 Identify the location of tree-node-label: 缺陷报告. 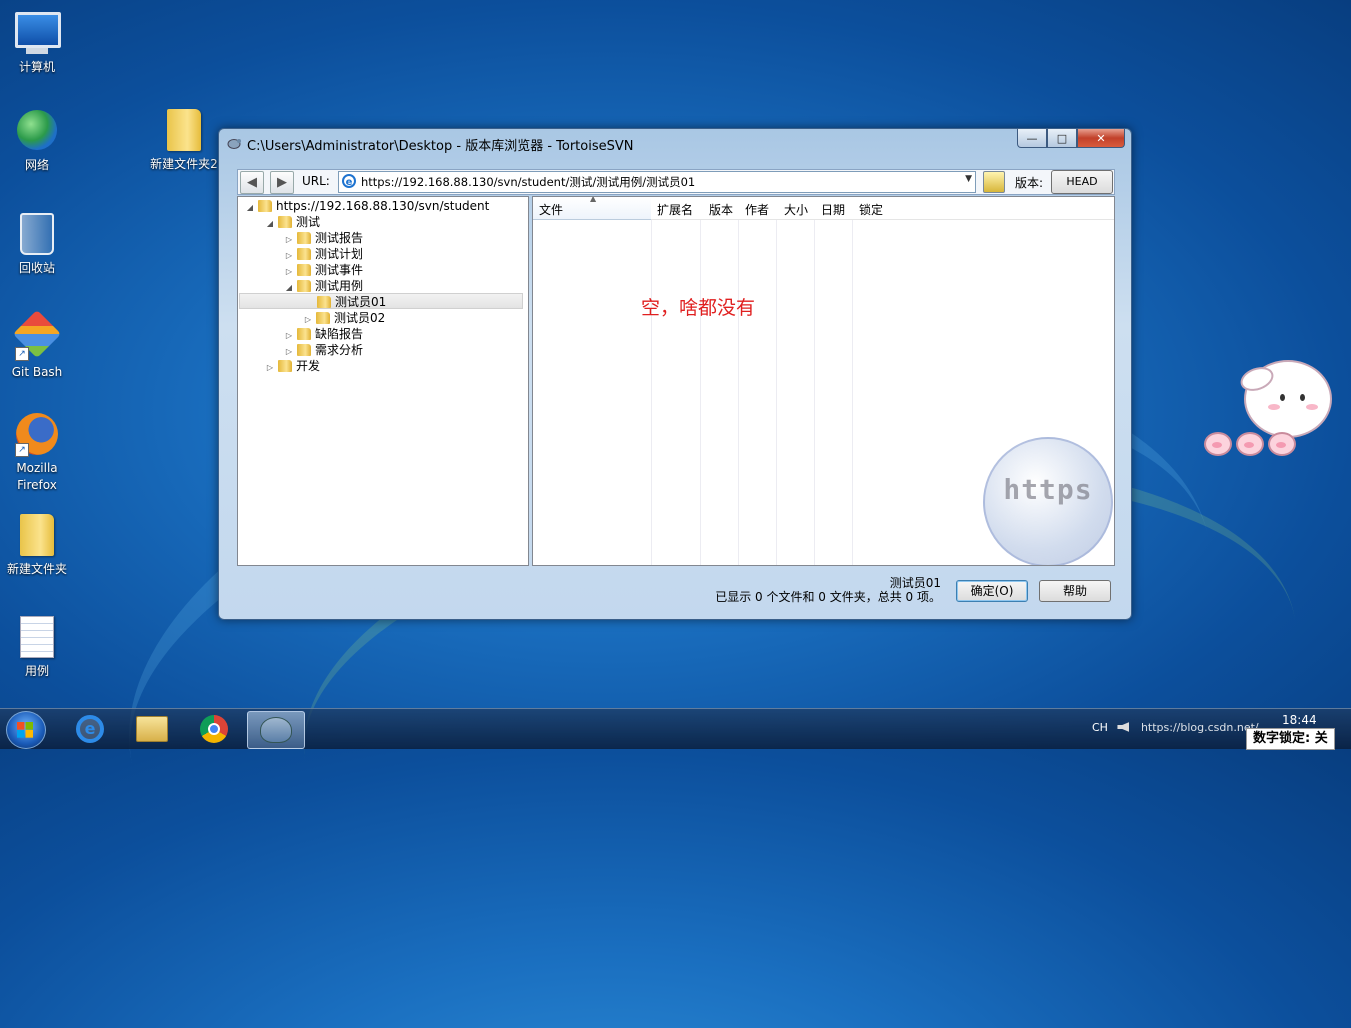
(339, 334).